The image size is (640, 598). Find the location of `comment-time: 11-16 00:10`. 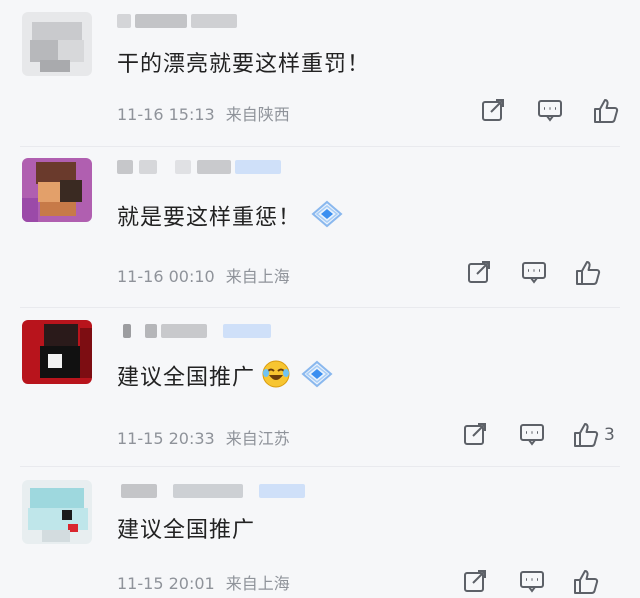

comment-time: 11-16 00:10 is located at coordinates (166, 276).